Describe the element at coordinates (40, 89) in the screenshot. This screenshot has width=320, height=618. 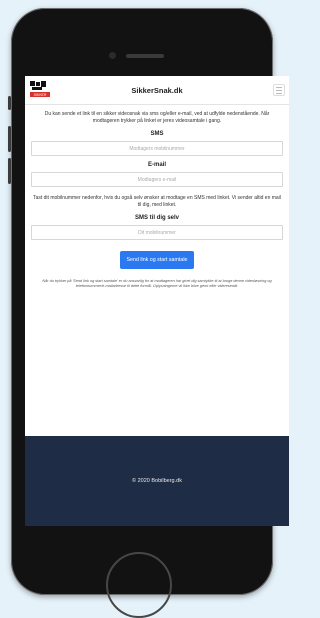
I see `sikkersnak-logo-icon: SIKKER` at that location.